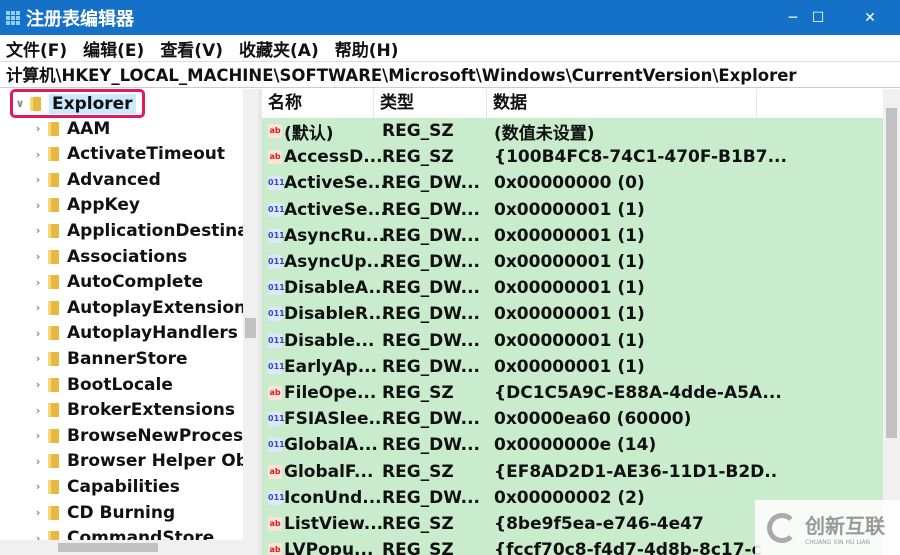 The width and height of the screenshot is (900, 555). What do you see at coordinates (103, 205) in the screenshot?
I see `tree-item-label: AppKey` at bounding box center [103, 205].